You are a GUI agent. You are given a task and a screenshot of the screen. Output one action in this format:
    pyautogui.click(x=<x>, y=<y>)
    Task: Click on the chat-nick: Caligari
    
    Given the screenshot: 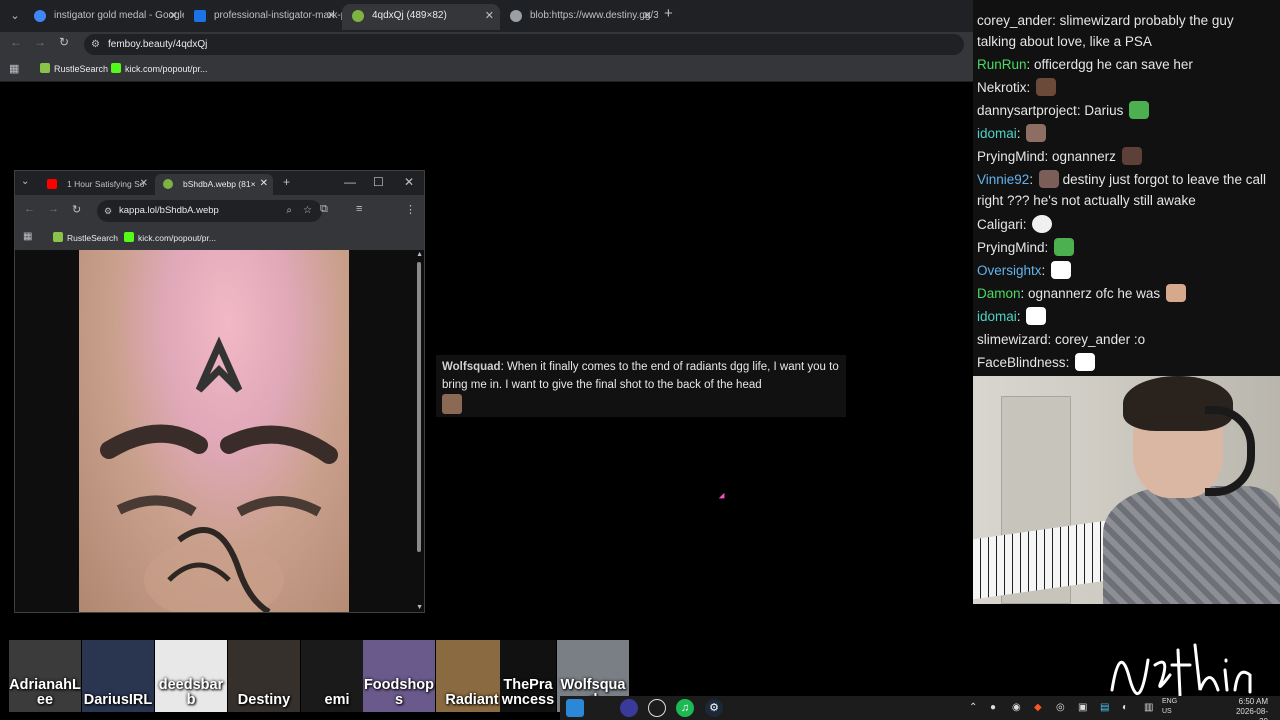 What is the action you would take?
    pyautogui.click(x=1000, y=224)
    